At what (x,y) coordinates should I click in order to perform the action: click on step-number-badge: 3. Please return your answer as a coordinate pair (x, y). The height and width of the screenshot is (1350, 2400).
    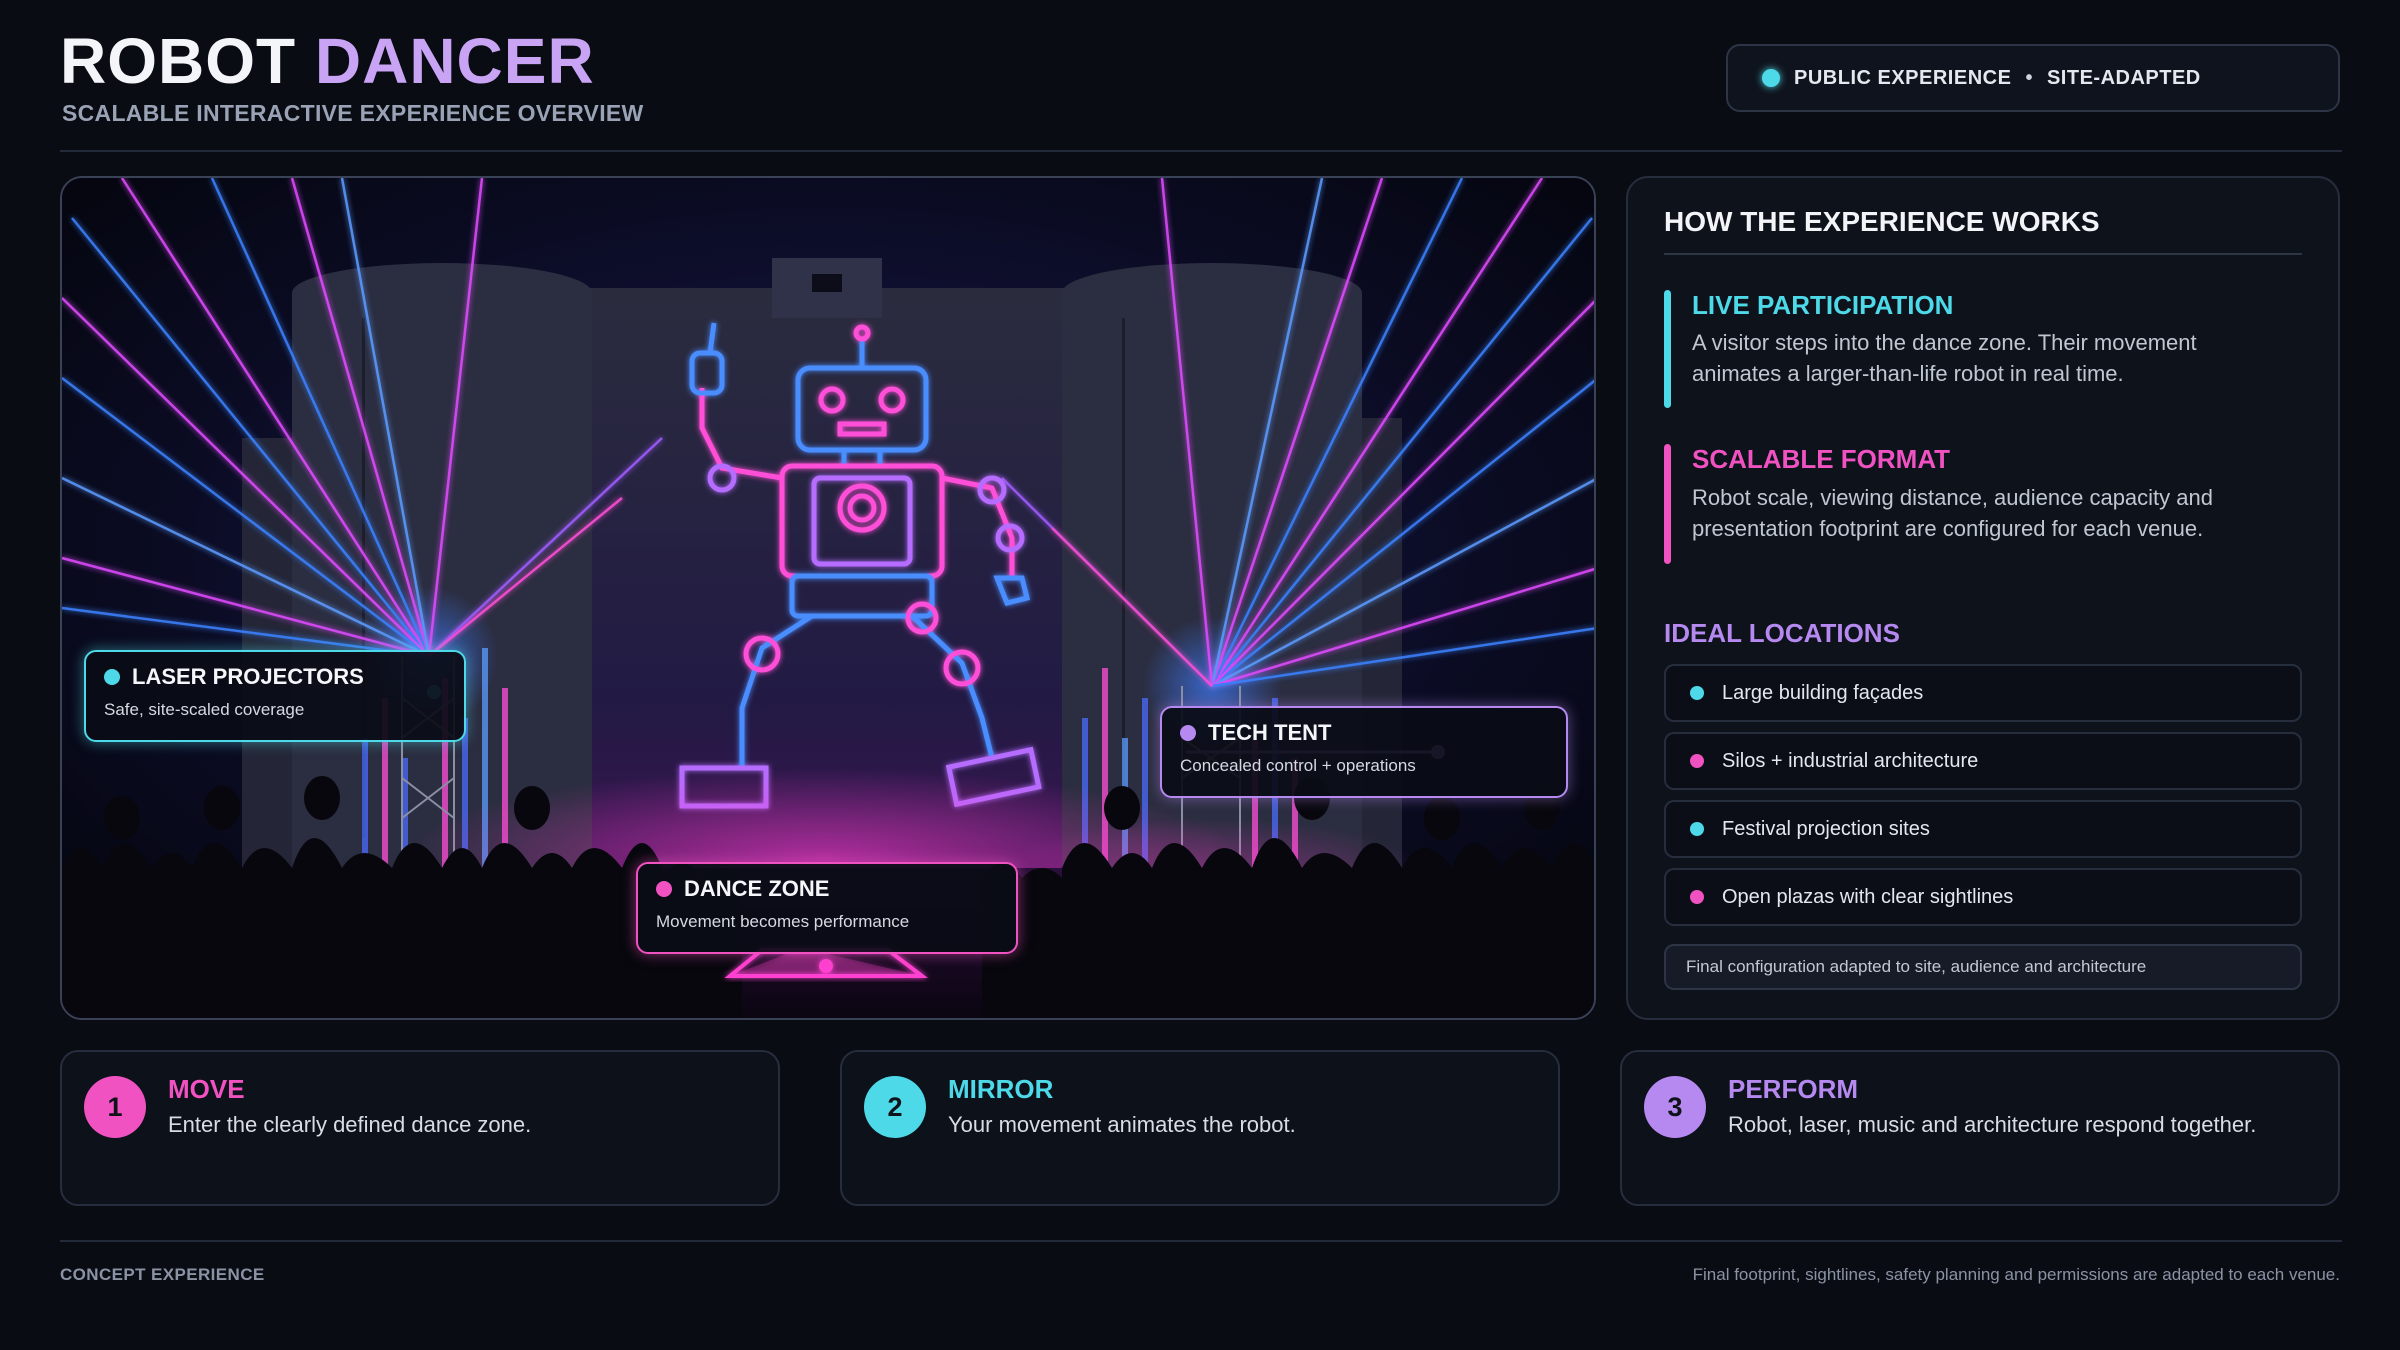
    Looking at the image, I should click on (1675, 1107).